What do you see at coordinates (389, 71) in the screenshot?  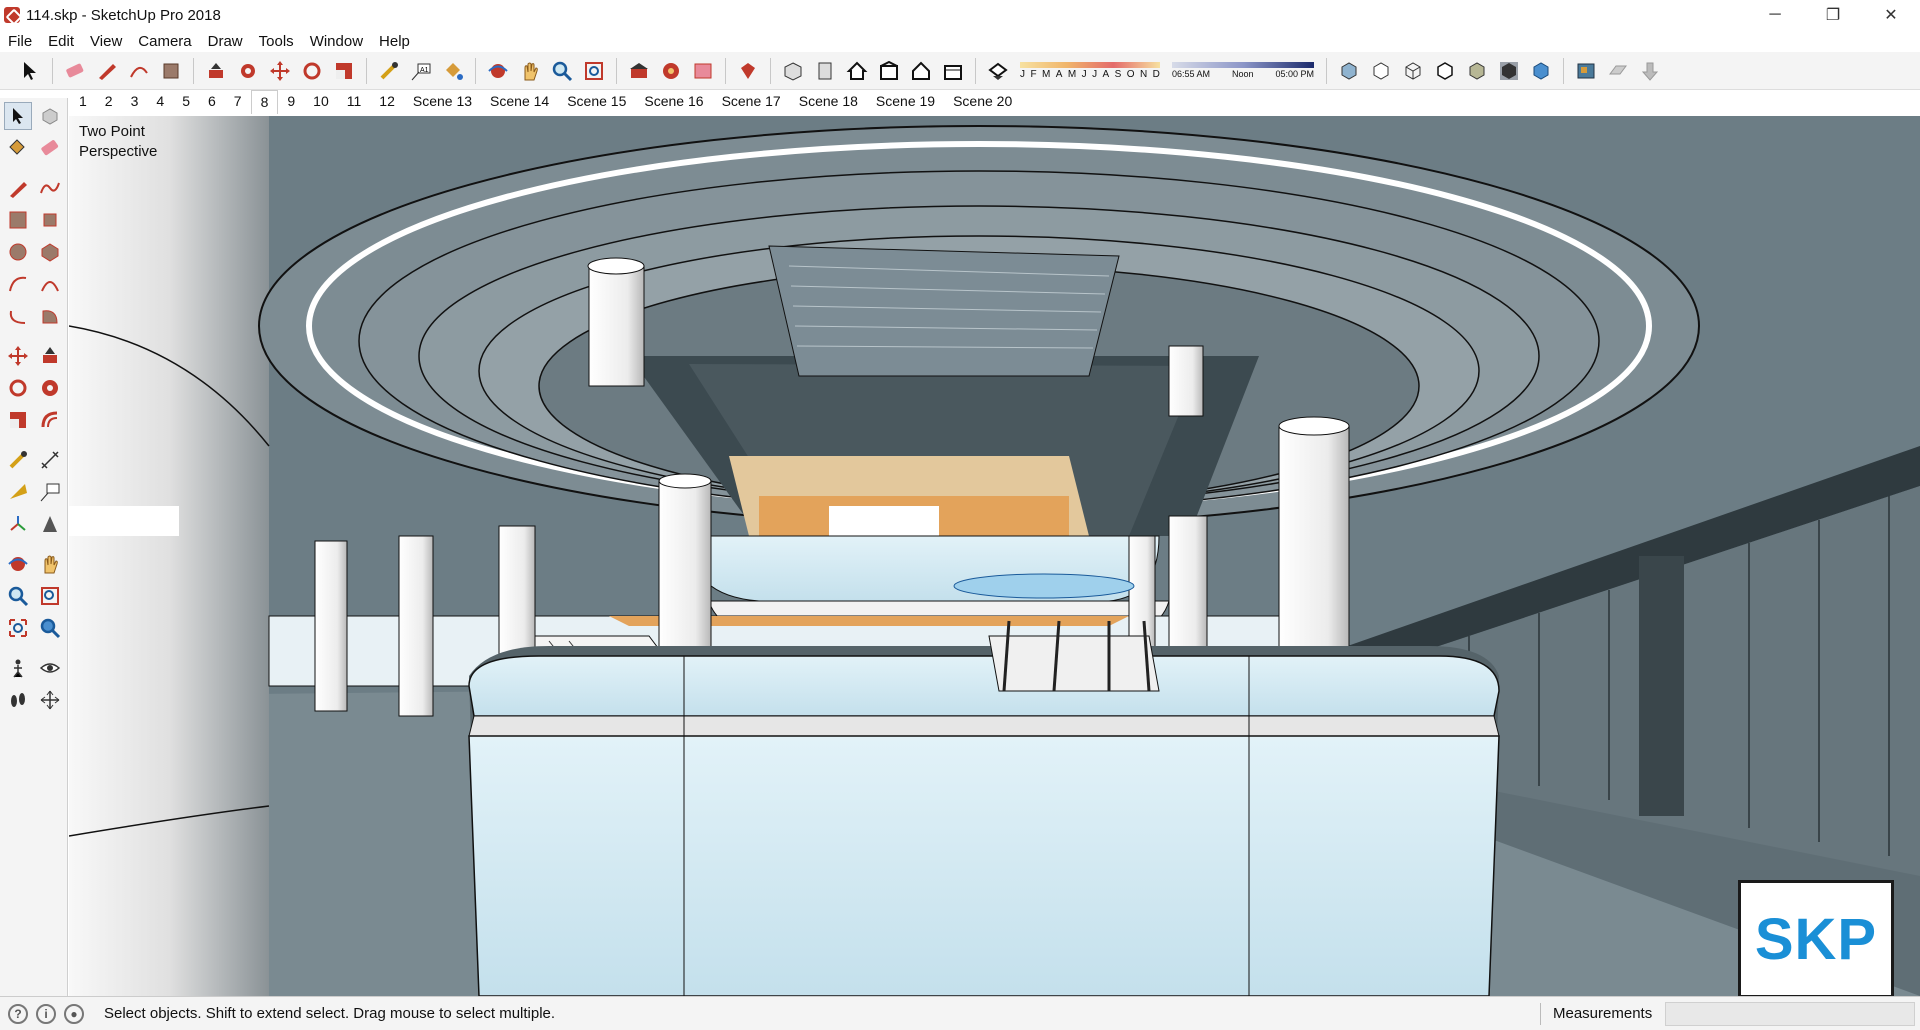 I see `tape-measure-icon` at bounding box center [389, 71].